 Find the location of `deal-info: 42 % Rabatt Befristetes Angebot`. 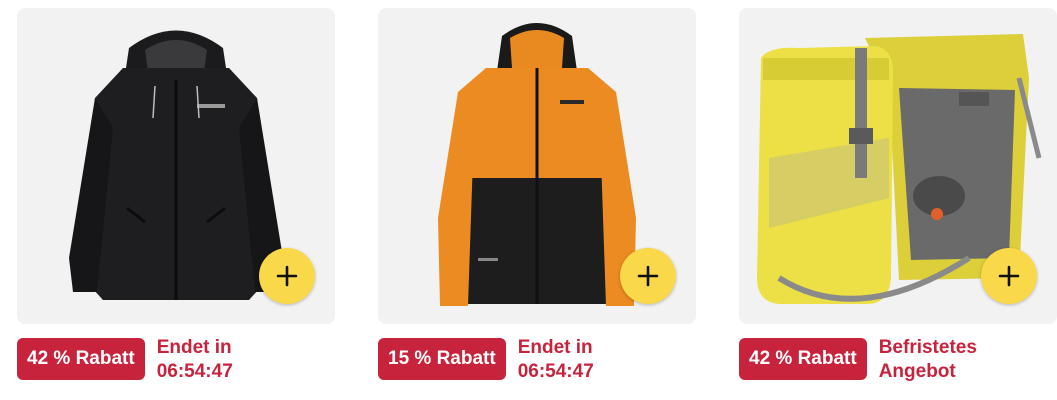

deal-info: 42 % Rabatt Befristetes Angebot is located at coordinates (858, 360).